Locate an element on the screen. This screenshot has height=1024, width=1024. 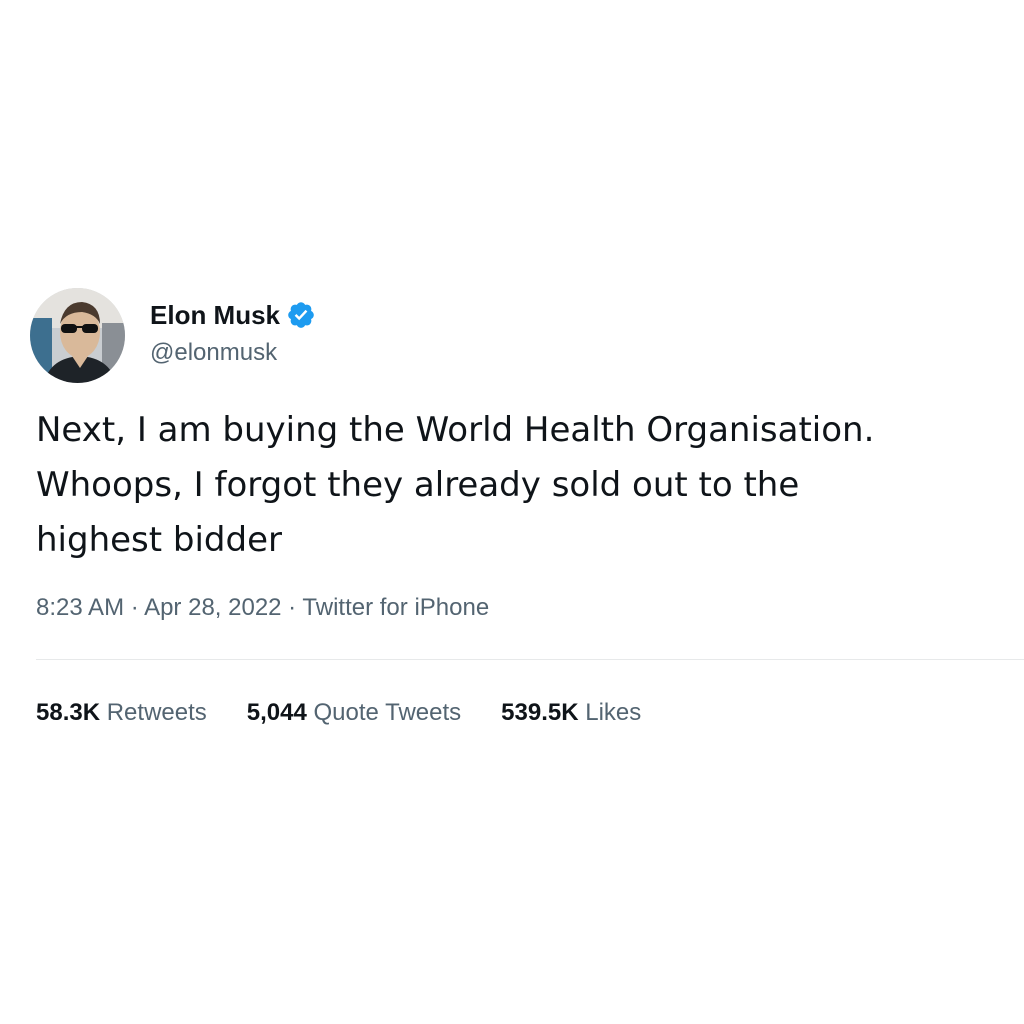
tweet-text-line: highest bidder is located at coordinates (159, 540).